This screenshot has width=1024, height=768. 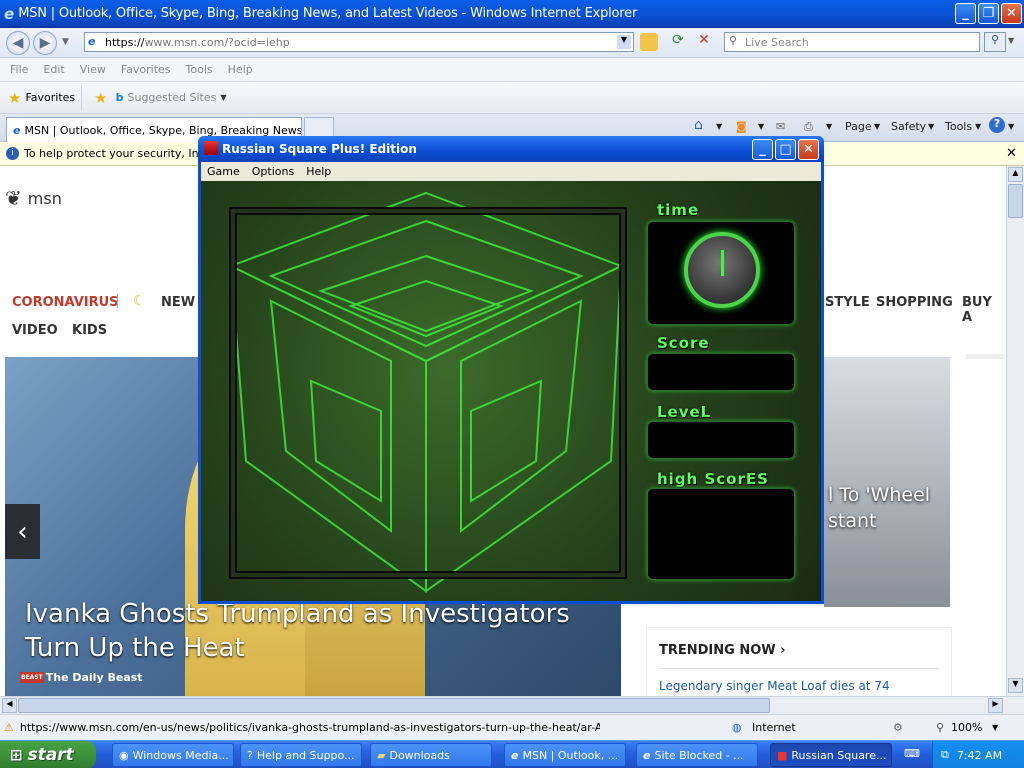 I want to click on scroll-thumb, so click(x=1015, y=201).